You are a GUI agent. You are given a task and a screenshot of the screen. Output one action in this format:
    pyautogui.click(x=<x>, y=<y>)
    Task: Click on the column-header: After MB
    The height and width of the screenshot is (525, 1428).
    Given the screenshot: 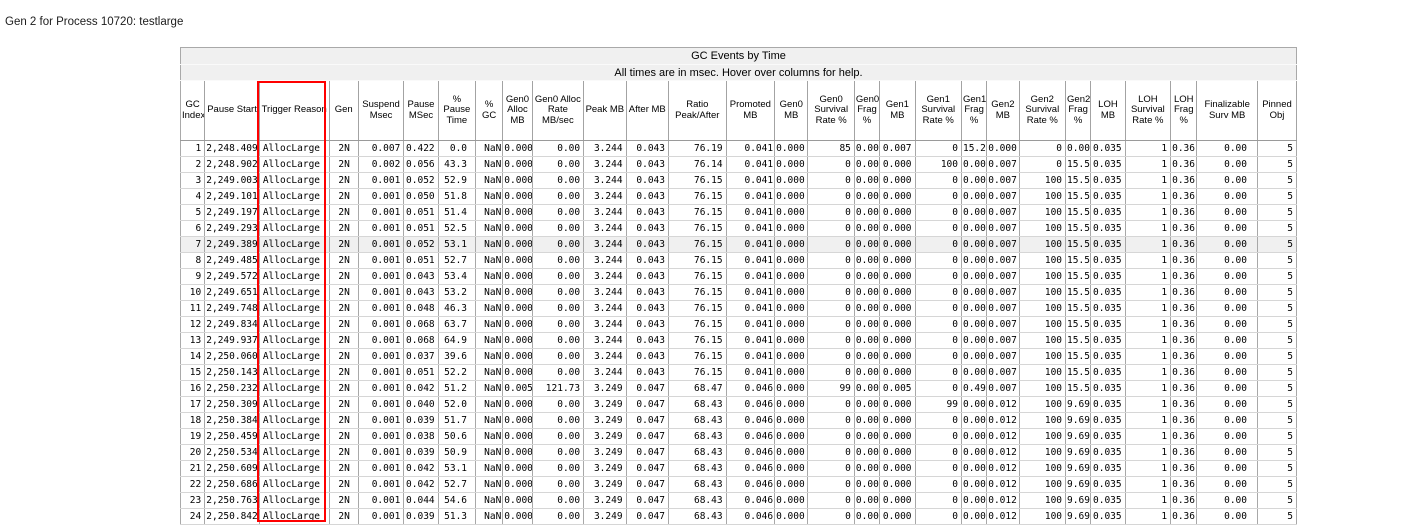 What is the action you would take?
    pyautogui.click(x=648, y=110)
    